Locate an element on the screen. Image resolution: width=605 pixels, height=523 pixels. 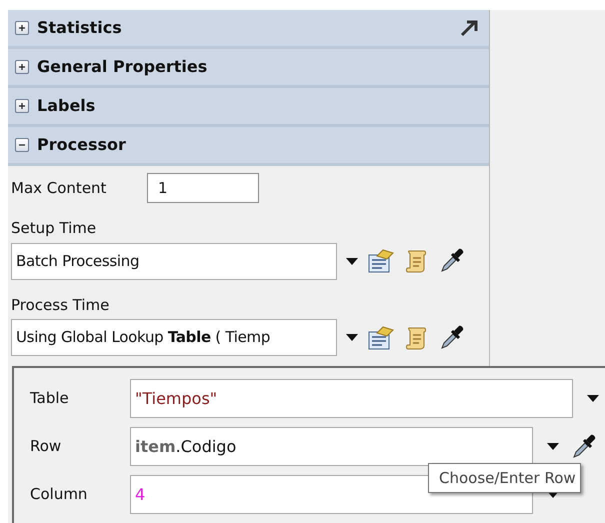
field-label: Column is located at coordinates (59, 495).